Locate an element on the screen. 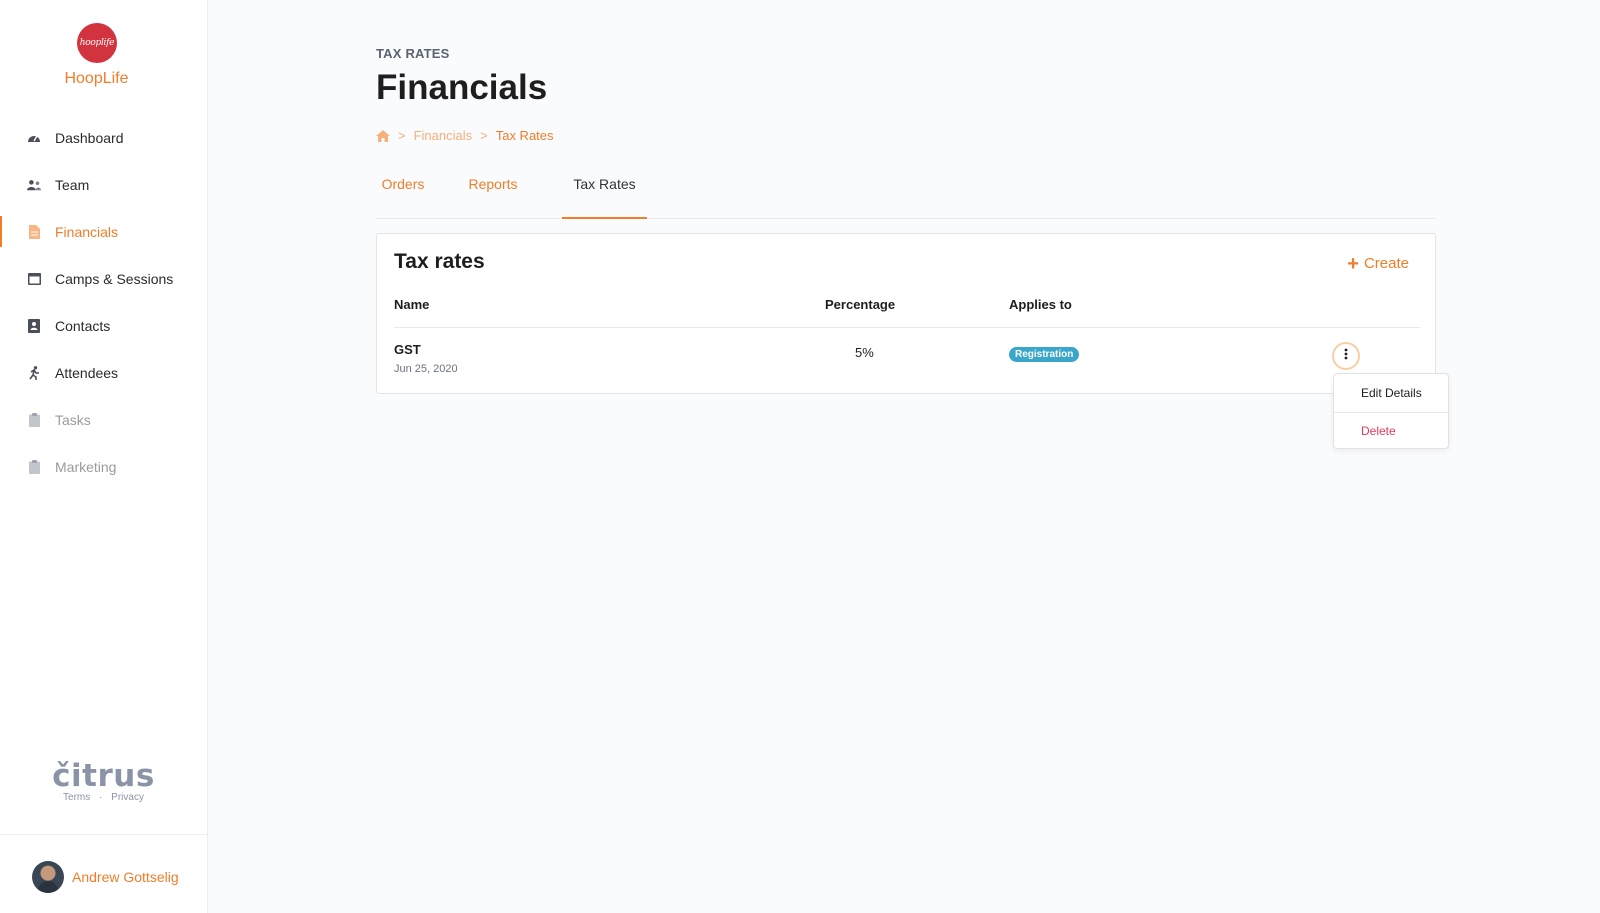 The image size is (1600, 913). privacy-link: Privacy is located at coordinates (127, 797).